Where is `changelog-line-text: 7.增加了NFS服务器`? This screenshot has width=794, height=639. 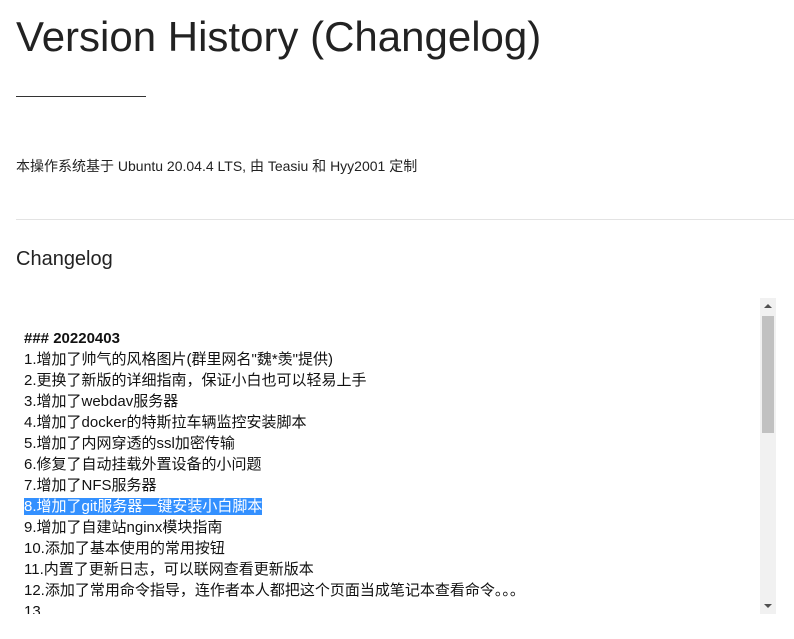 changelog-line-text: 7.增加了NFS服务器 is located at coordinates (90, 485).